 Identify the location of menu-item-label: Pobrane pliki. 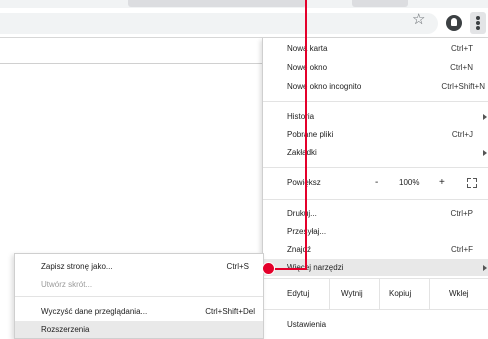
(310, 134).